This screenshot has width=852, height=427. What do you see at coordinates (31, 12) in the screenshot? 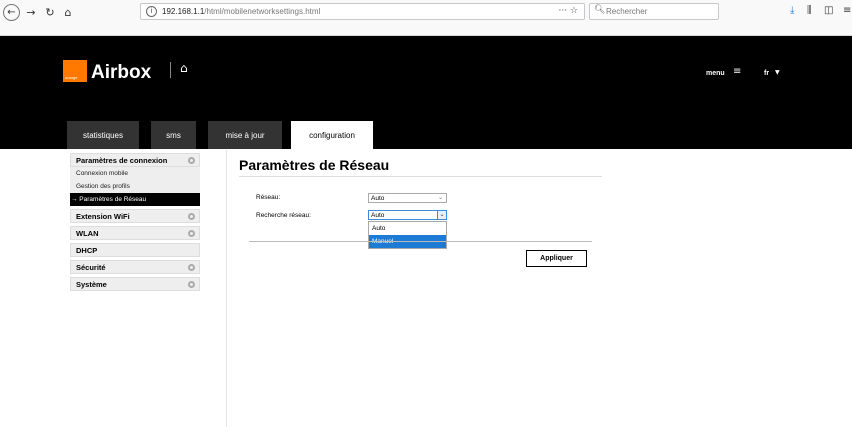
I see `forward-icon: →` at bounding box center [31, 12].